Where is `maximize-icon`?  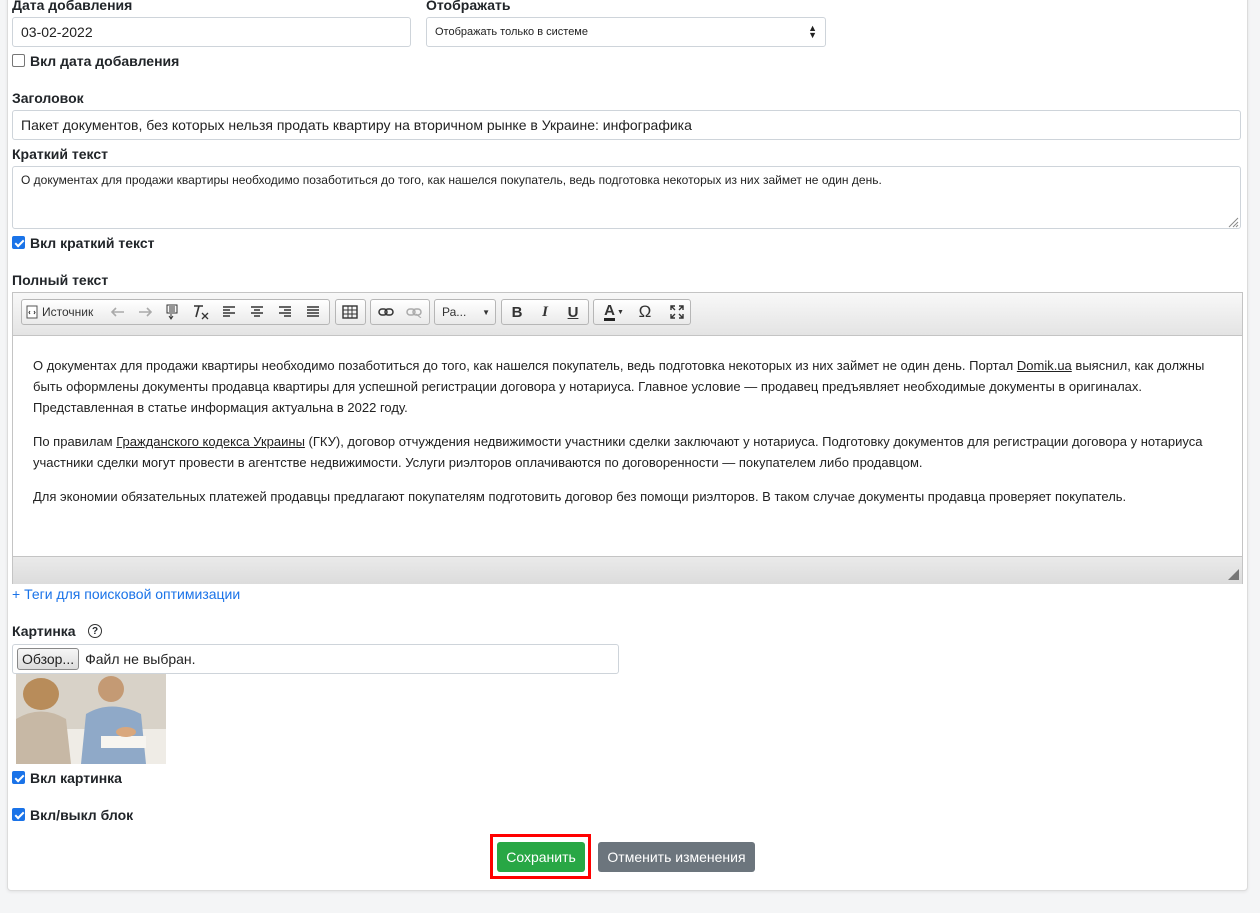 maximize-icon is located at coordinates (677, 312).